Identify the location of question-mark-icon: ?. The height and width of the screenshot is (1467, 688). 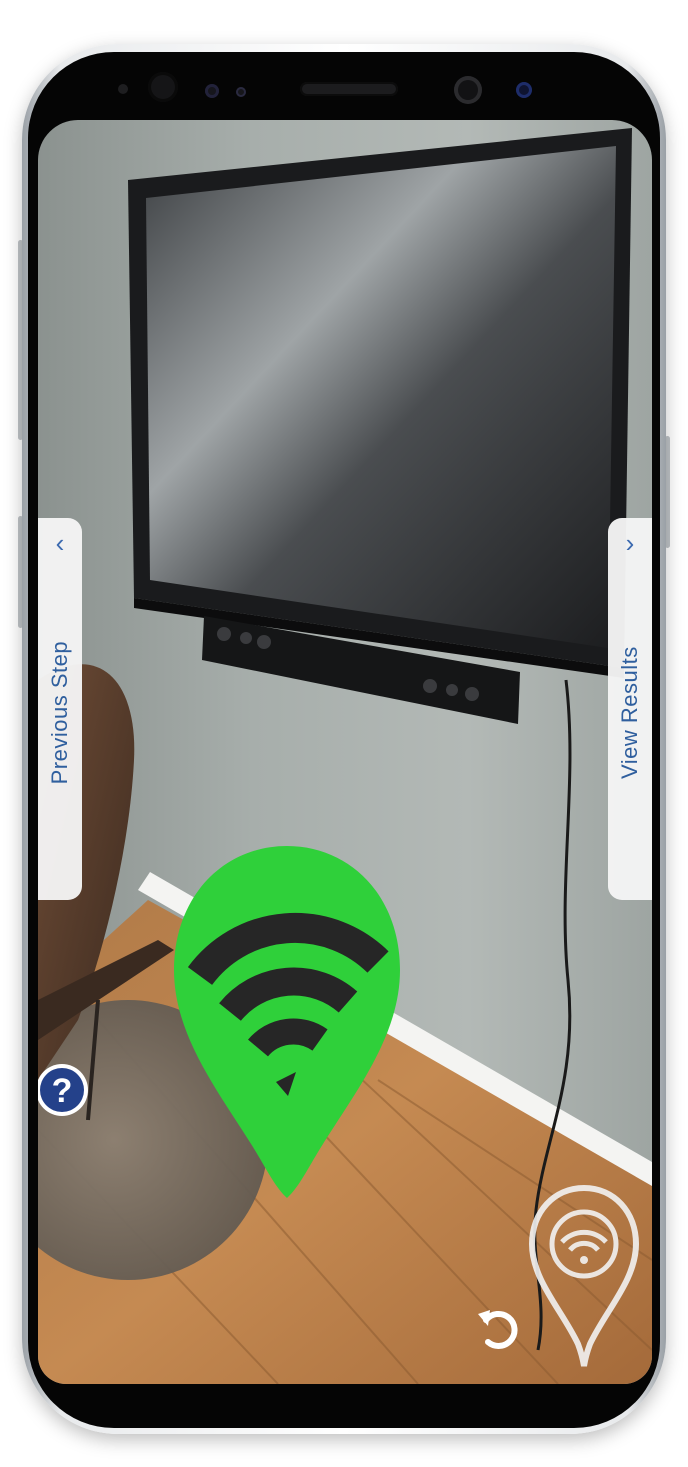
(66, 1090).